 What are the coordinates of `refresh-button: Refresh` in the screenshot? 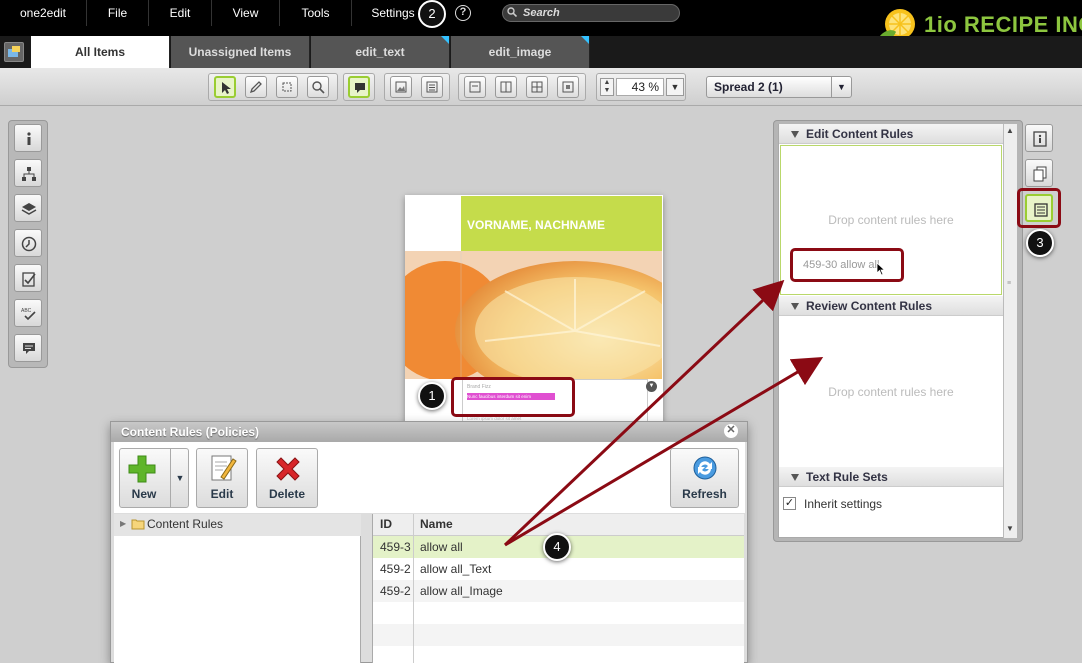 It's located at (704, 478).